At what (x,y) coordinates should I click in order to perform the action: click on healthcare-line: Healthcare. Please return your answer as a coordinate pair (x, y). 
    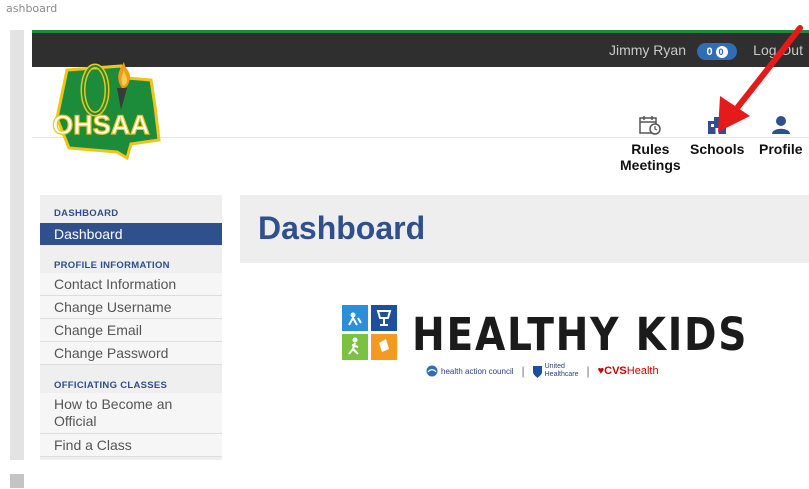
    Looking at the image, I should click on (561, 374).